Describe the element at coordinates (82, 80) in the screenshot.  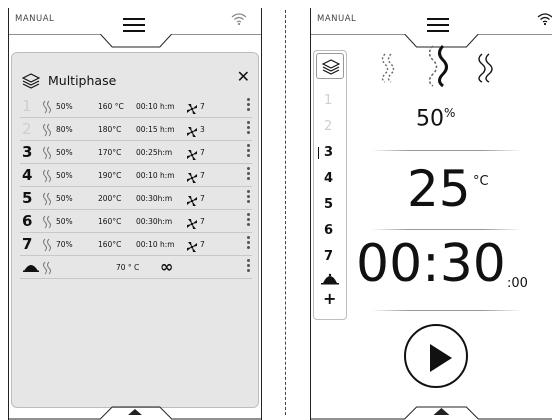
I see `overlay-title: Multiphase` at that location.